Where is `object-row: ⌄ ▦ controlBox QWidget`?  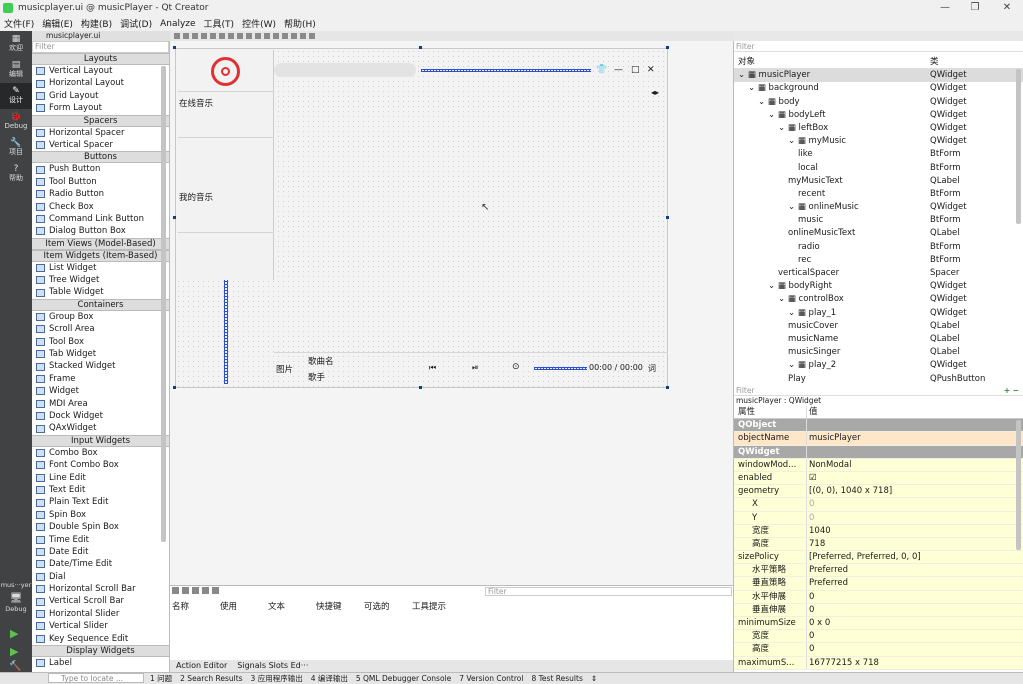
object-row: ⌄ ▦ controlBox QWidget is located at coordinates (878, 299).